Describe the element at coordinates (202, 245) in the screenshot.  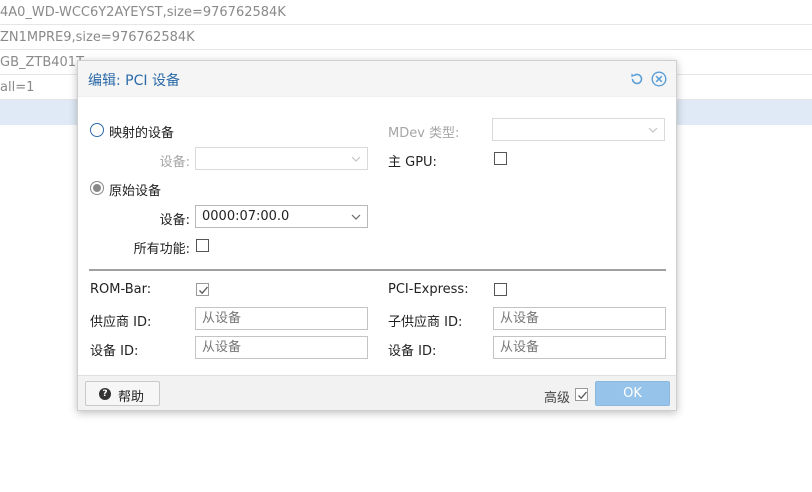
I see `all-functions-checkbox` at that location.